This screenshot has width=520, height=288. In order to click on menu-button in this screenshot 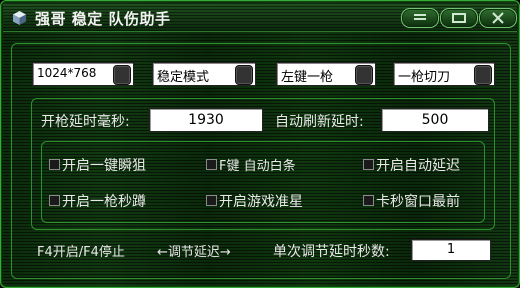, I will do `click(420, 18)`.